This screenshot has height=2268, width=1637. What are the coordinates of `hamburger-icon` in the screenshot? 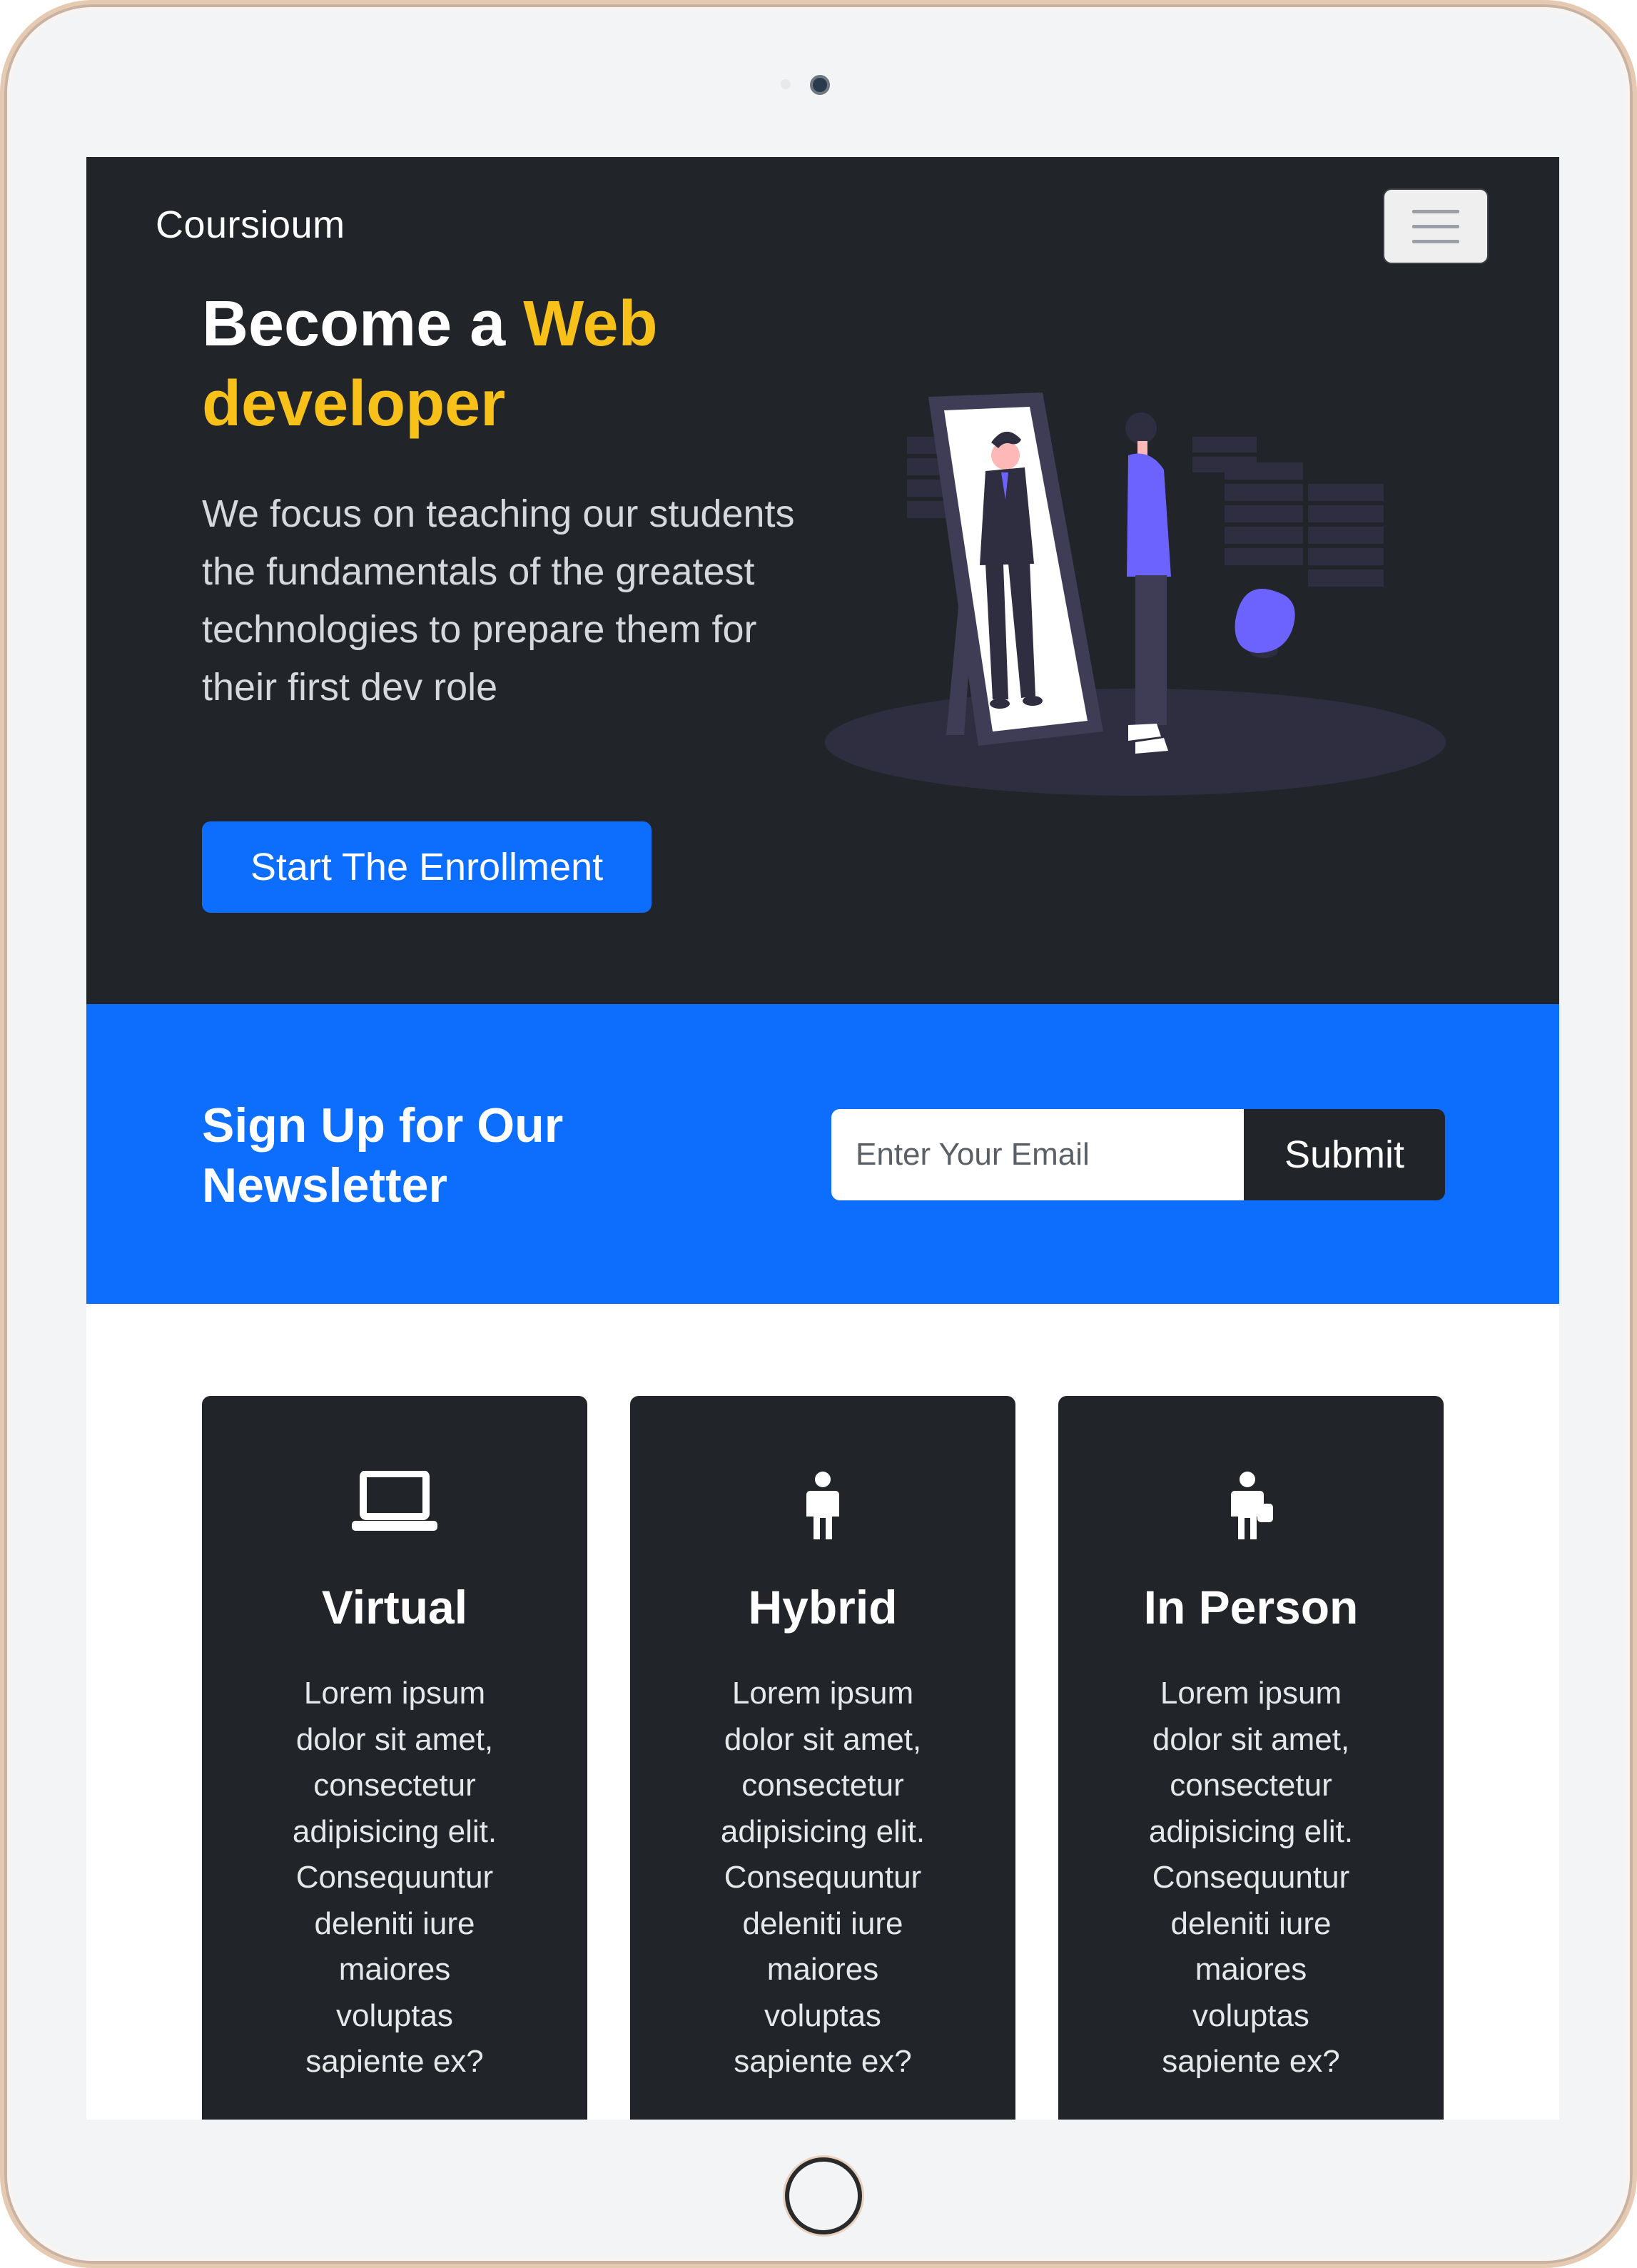 It's located at (1435, 211).